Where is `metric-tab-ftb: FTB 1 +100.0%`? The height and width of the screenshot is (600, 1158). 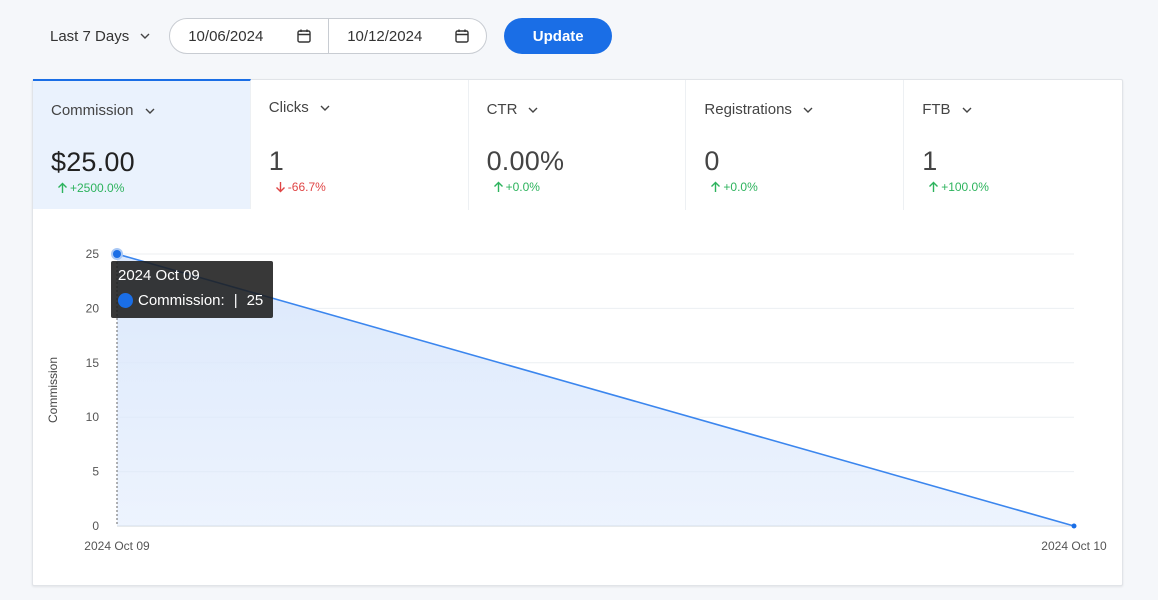
metric-tab-ftb: FTB 1 +100.0% is located at coordinates (1013, 145).